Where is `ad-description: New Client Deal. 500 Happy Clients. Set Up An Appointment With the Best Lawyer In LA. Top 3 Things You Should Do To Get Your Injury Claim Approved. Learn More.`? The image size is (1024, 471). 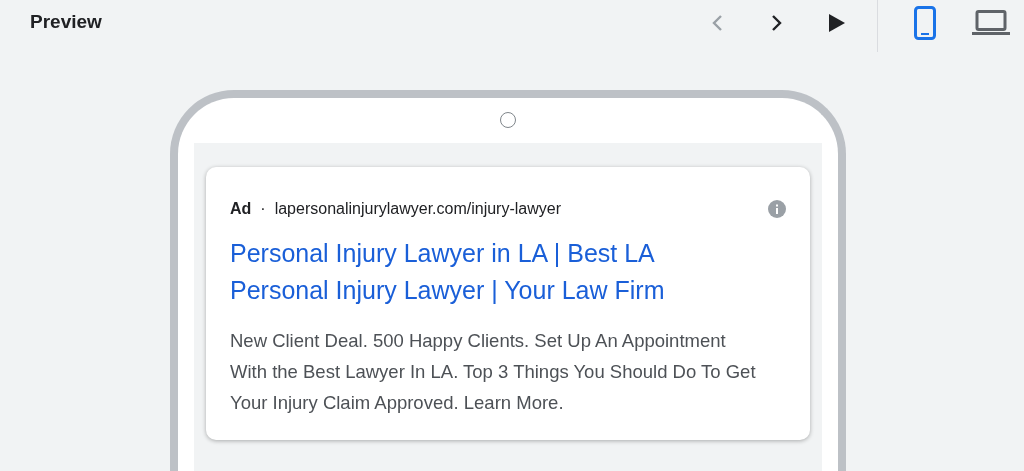 ad-description: New Client Deal. 500 Happy Clients. Set Up An Appointment With the Best Lawyer In LA. Top 3 Things You Should Do To Get Your Injury Claim Approved. Learn More. is located at coordinates (493, 372).